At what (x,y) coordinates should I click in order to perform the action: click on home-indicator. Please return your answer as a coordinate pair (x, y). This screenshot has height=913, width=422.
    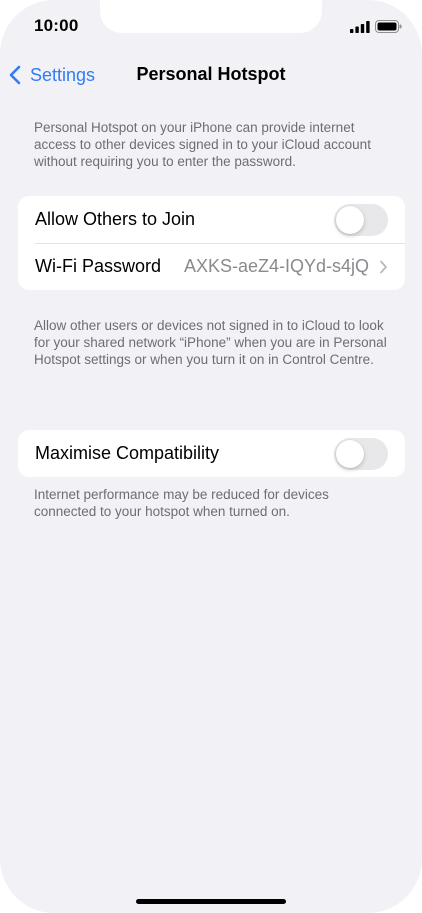
    Looking at the image, I should click on (211, 901).